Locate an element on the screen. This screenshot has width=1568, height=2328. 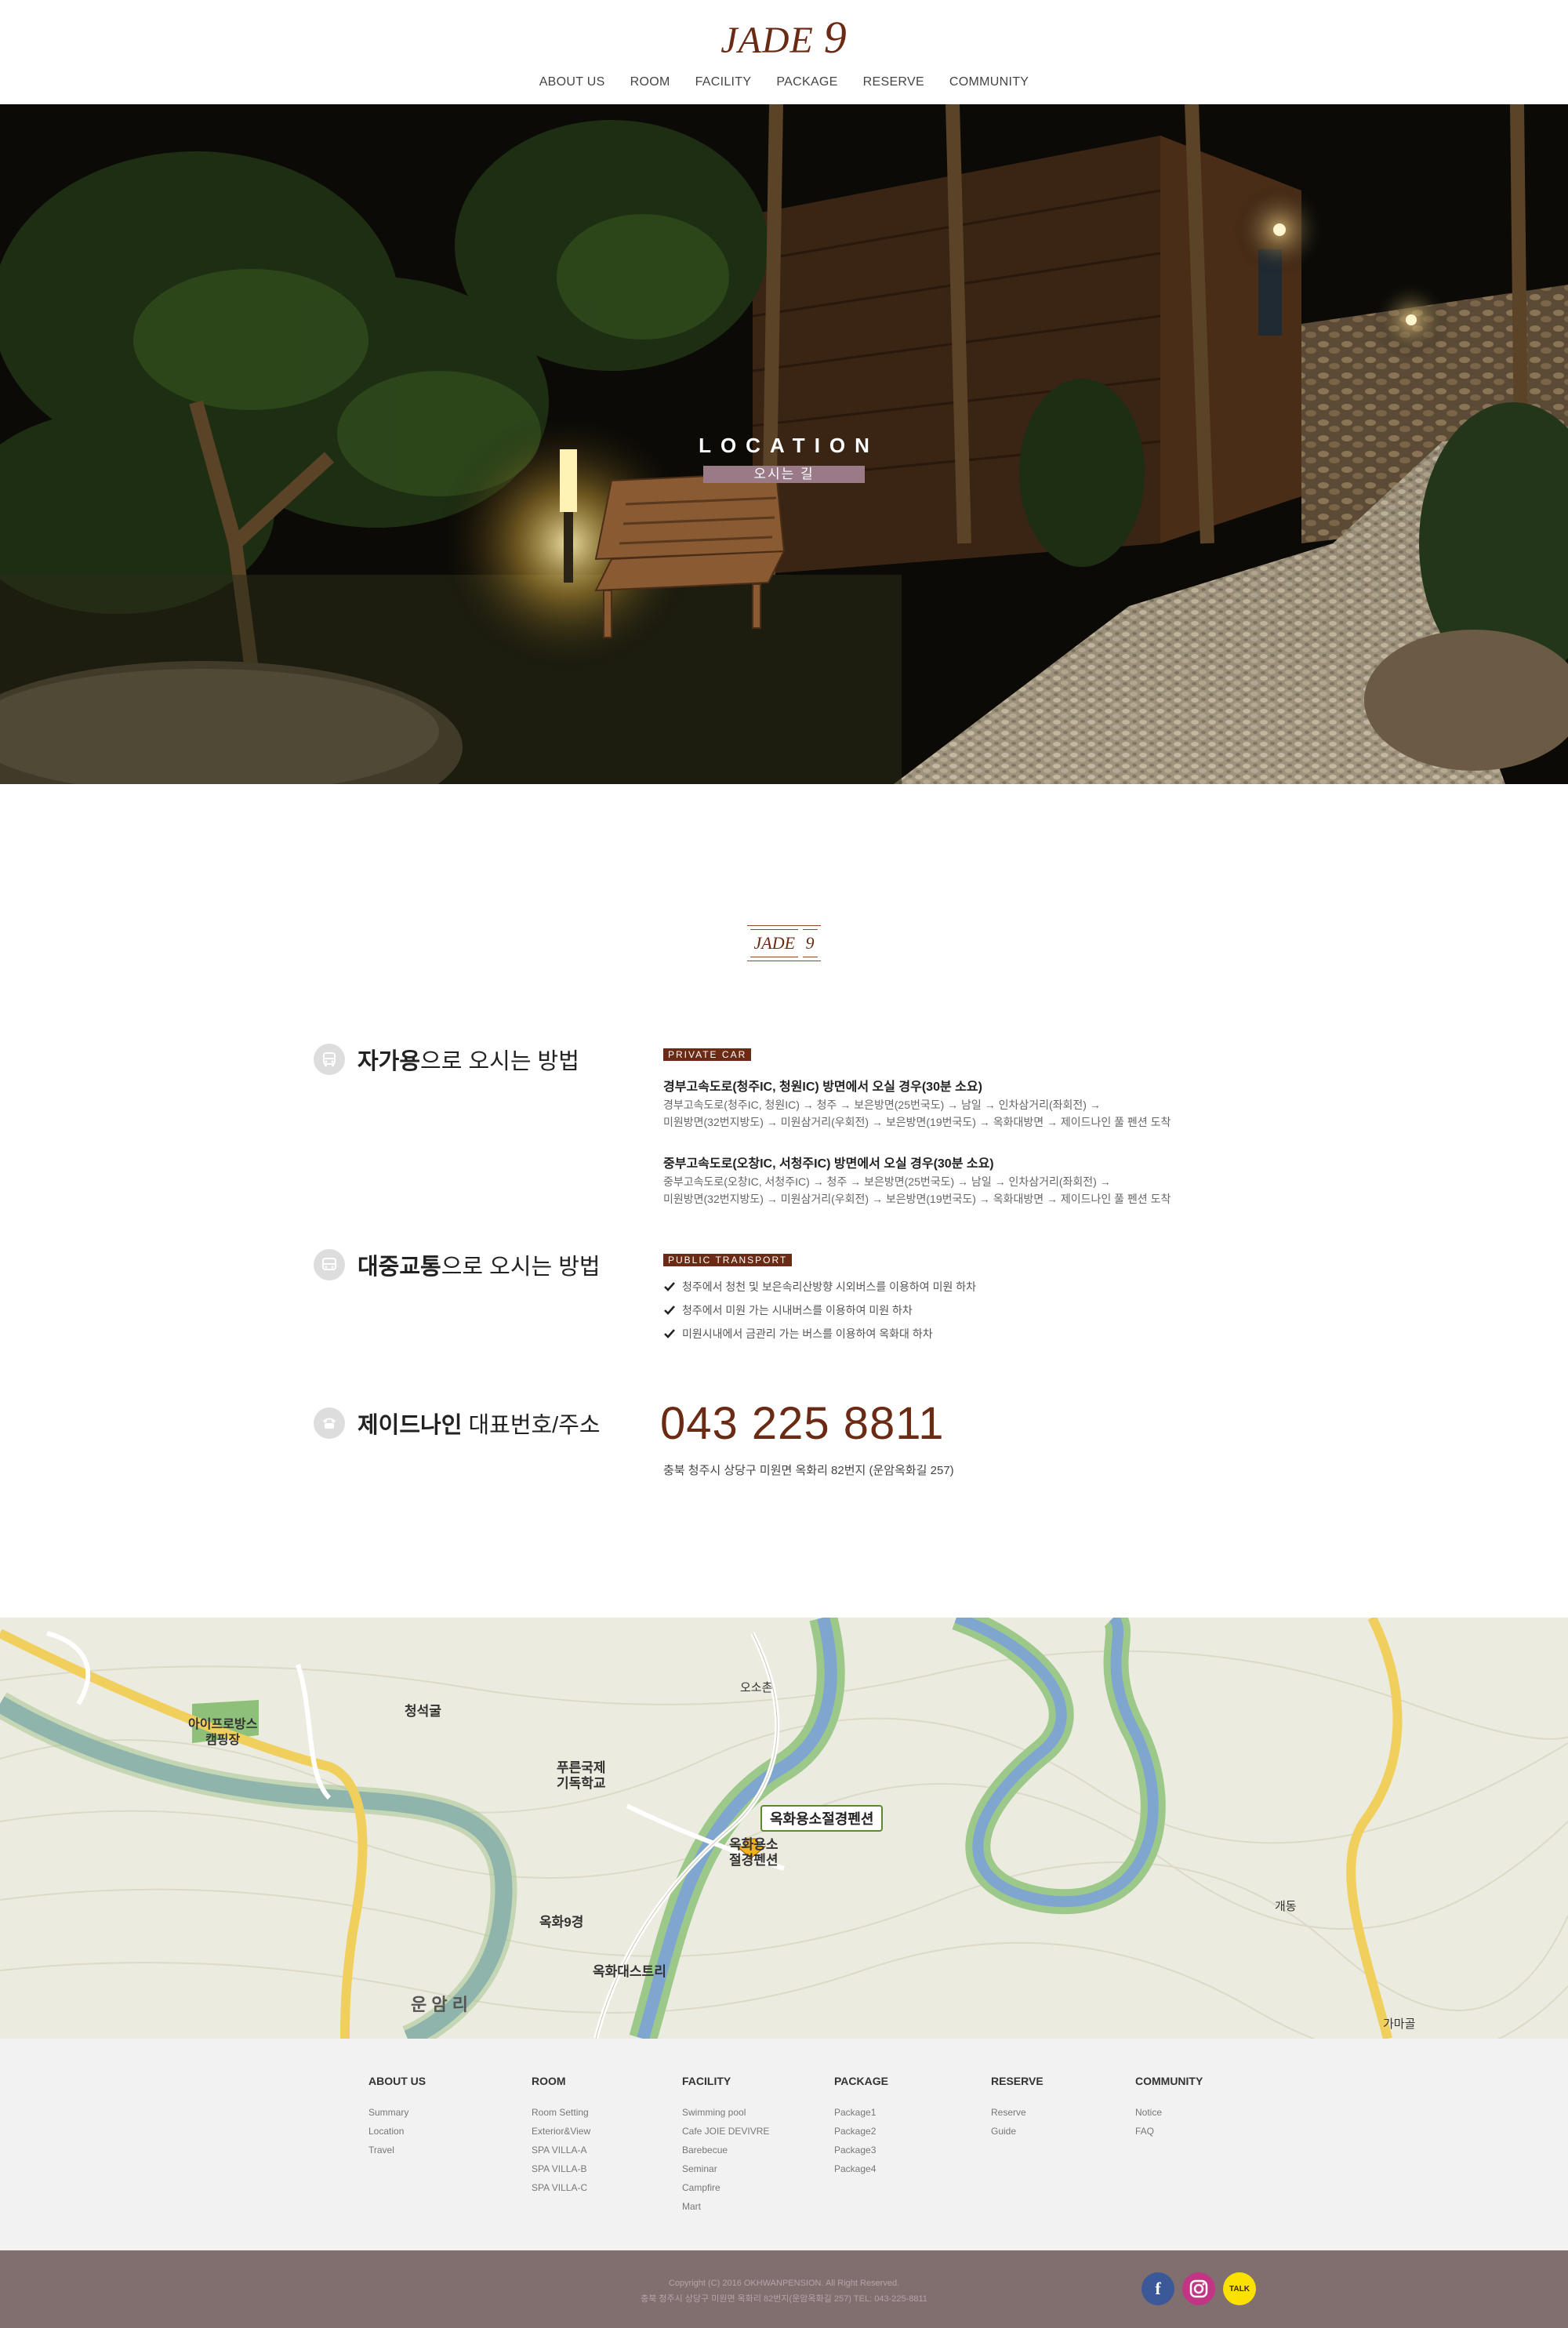
map-label-unamri: 운 암 리 is located at coordinates (440, 2004).